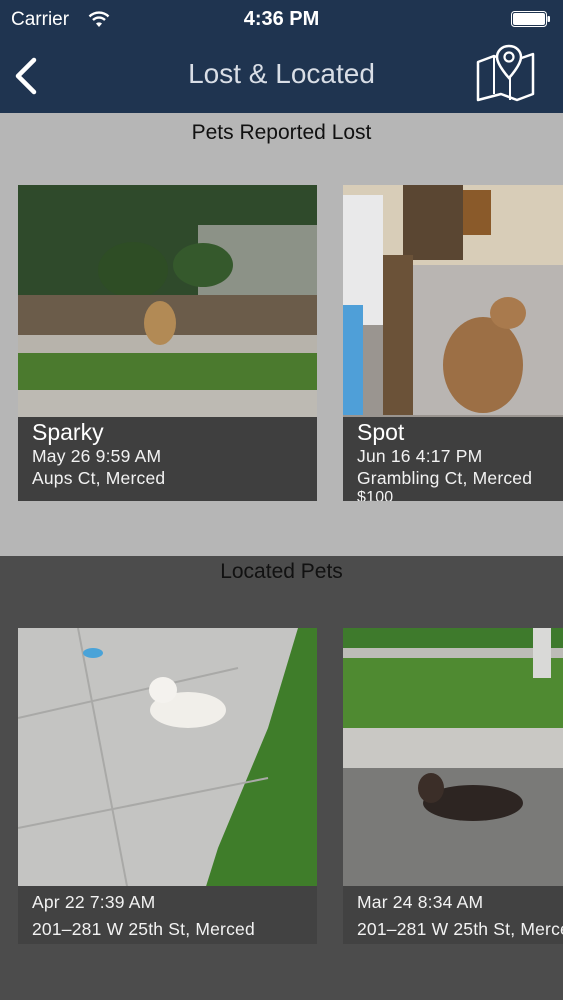  Describe the element at coordinates (281, 56) in the screenshot. I see `top-bar: Carrier 4:36 PM Lost & Located` at that location.